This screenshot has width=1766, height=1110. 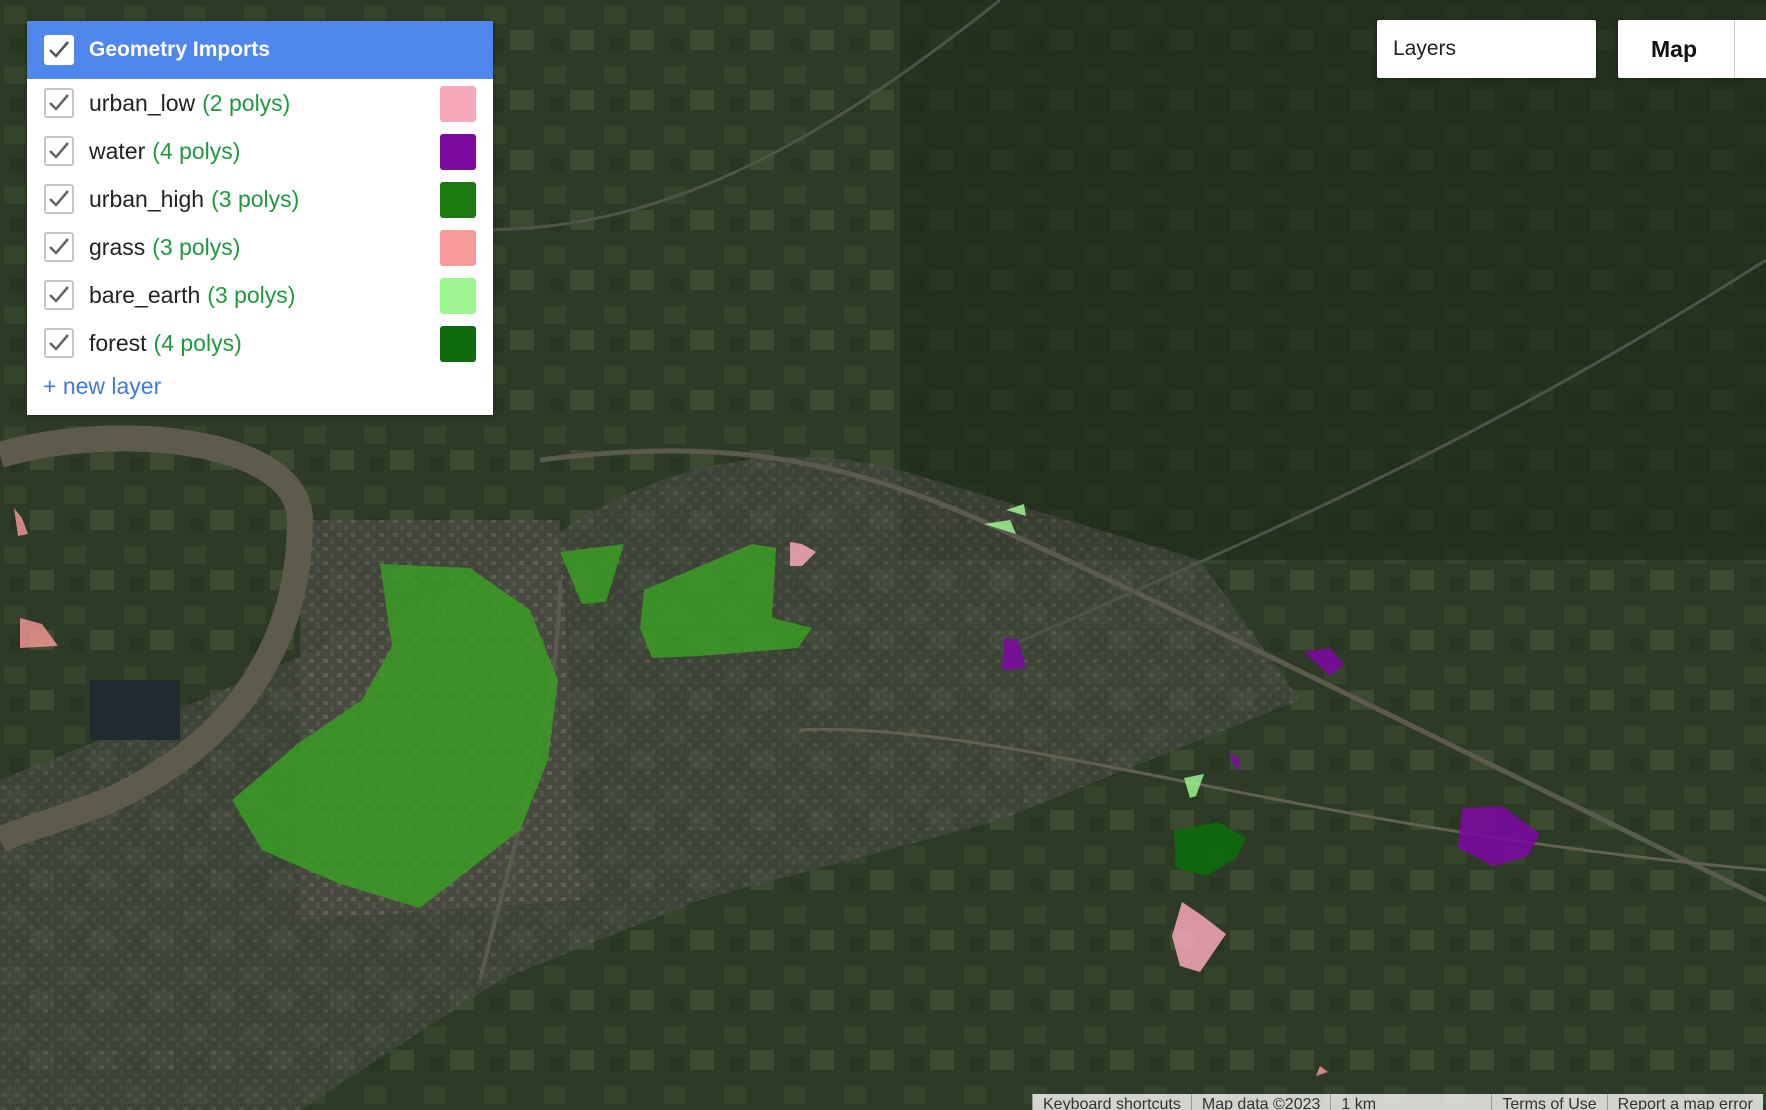 I want to click on scale-bar: 1 km, so click(x=1411, y=1102).